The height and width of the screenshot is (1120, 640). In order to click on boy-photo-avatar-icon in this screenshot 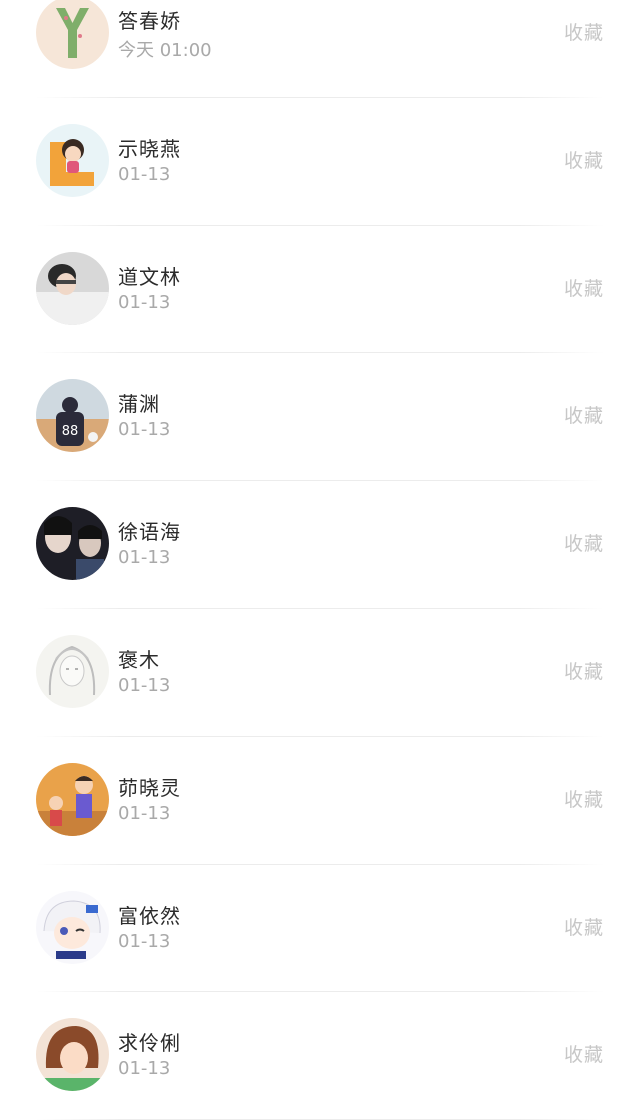, I will do `click(72, 288)`.